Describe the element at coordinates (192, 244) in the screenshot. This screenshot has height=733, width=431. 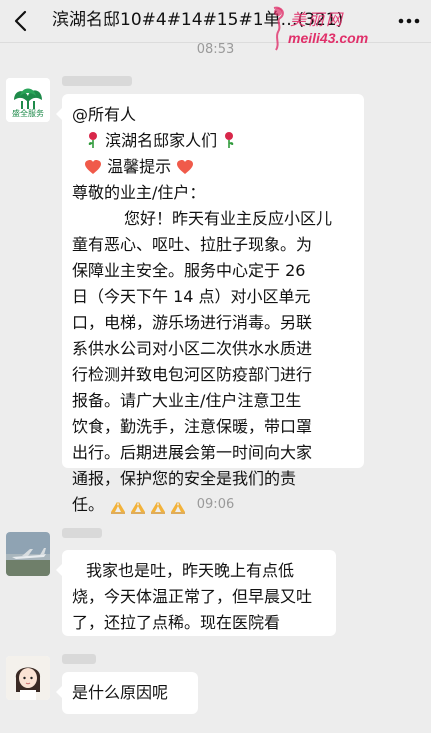
I see `message-line: 童有恶心、呕吐、拉肚子现象。为` at that location.